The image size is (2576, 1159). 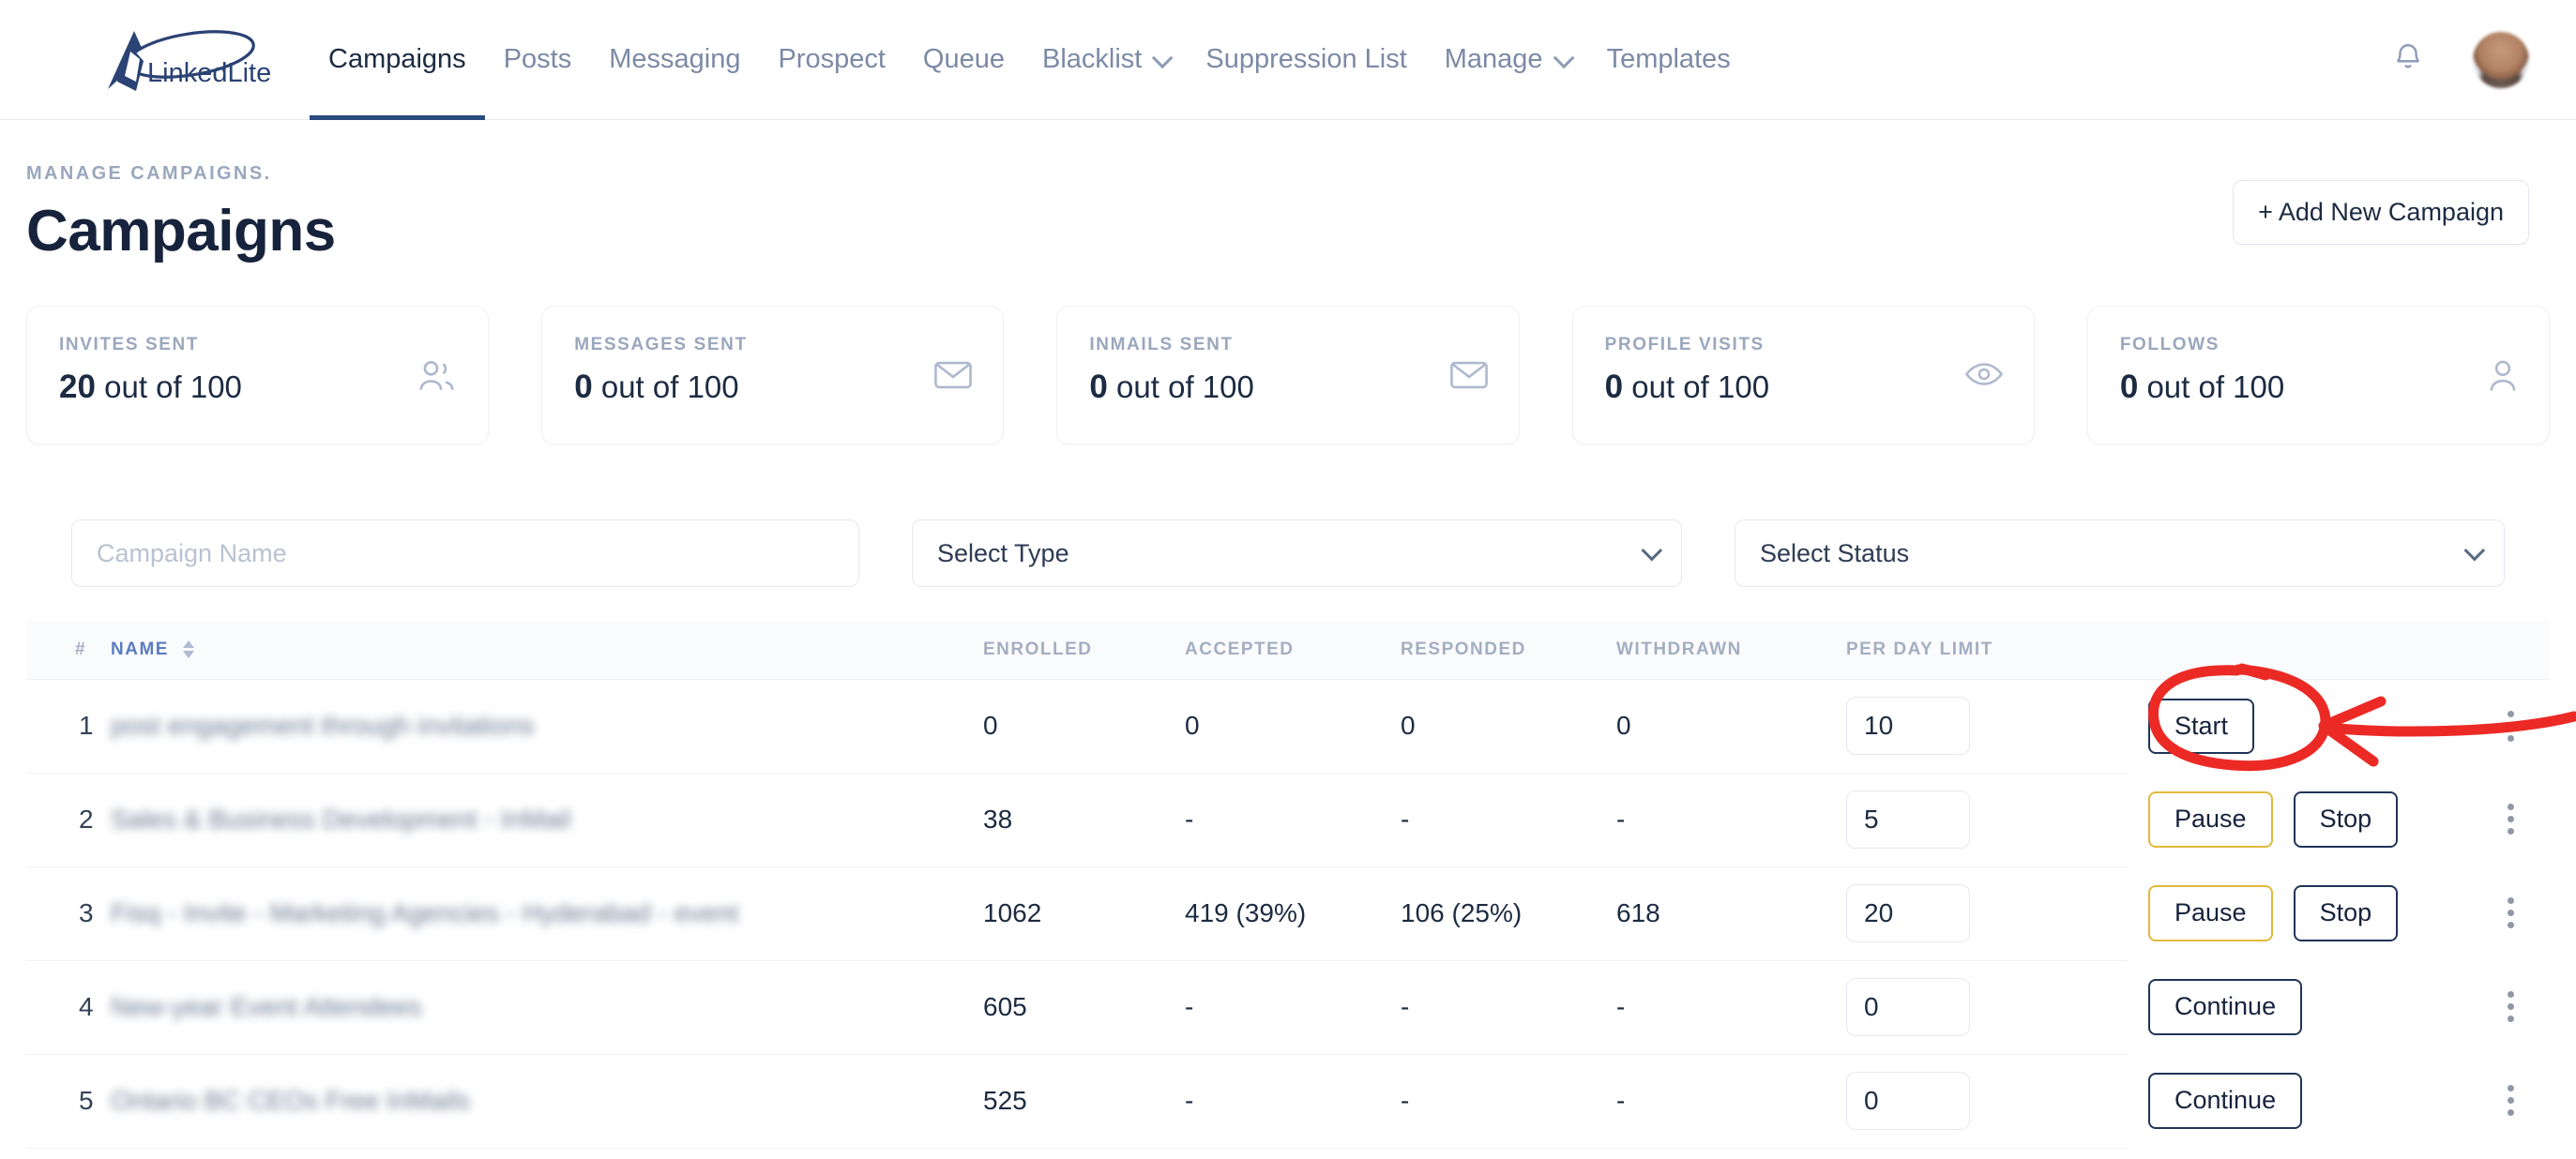 I want to click on per-day-limit-cell: 20, so click(x=1987, y=913).